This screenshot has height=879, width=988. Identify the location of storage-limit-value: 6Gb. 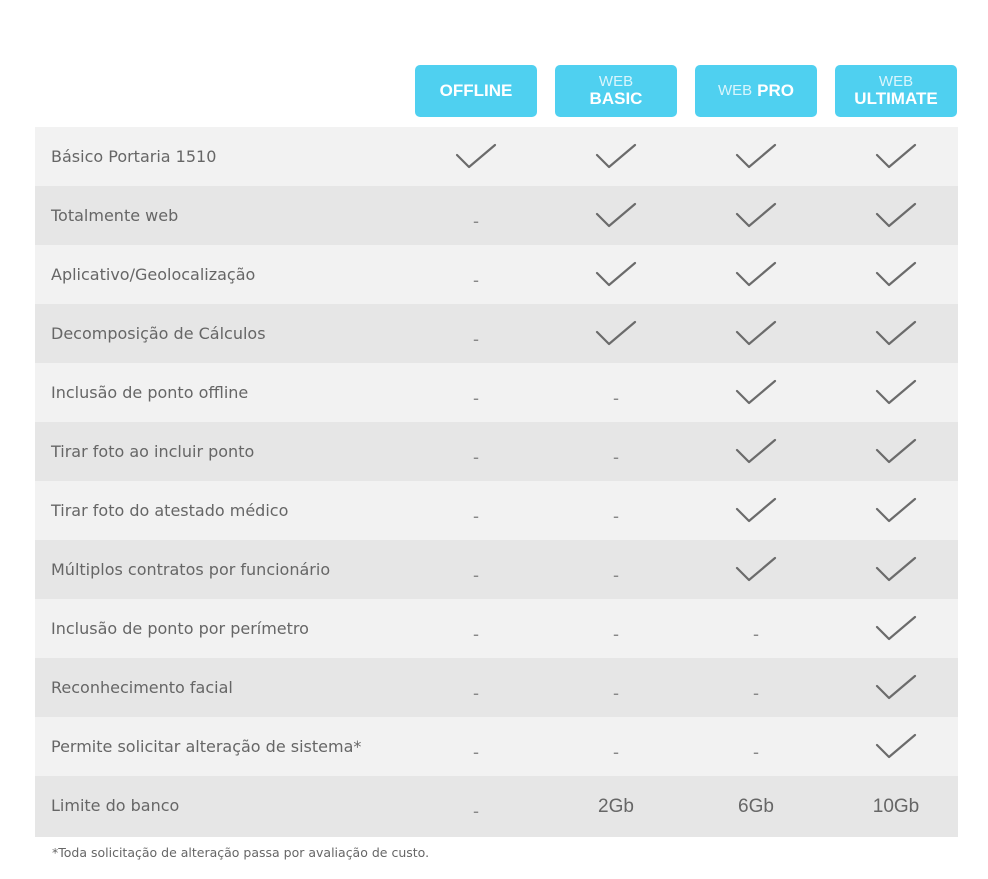
(756, 806).